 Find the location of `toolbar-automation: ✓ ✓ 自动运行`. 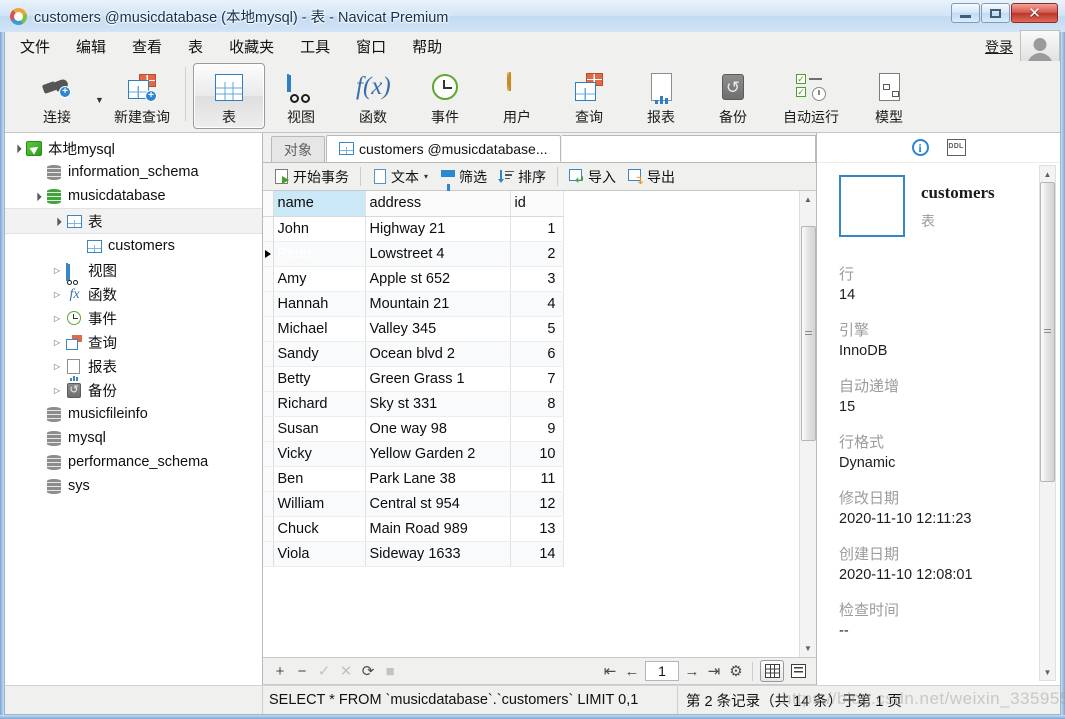

toolbar-automation: ✓ ✓ 自动运行 is located at coordinates (811, 96).